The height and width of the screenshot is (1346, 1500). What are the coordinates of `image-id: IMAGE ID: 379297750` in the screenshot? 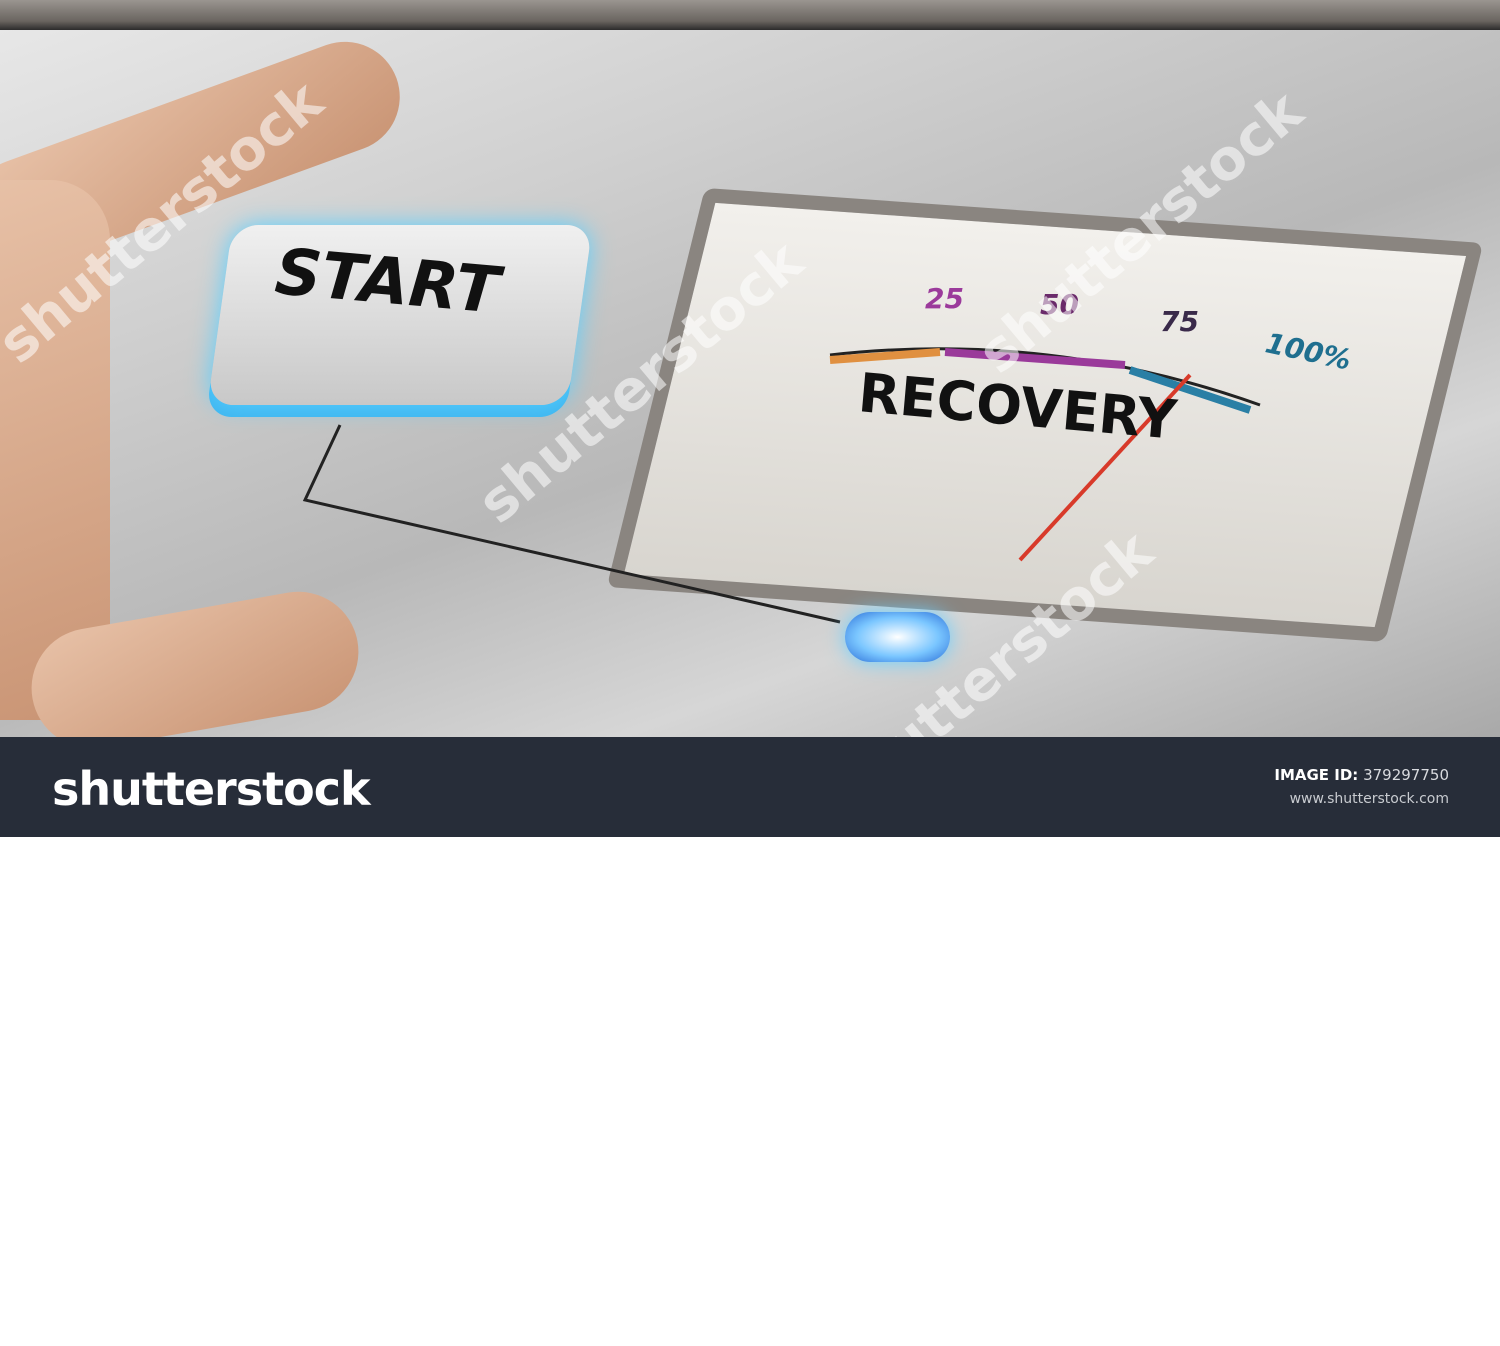 It's located at (1361, 775).